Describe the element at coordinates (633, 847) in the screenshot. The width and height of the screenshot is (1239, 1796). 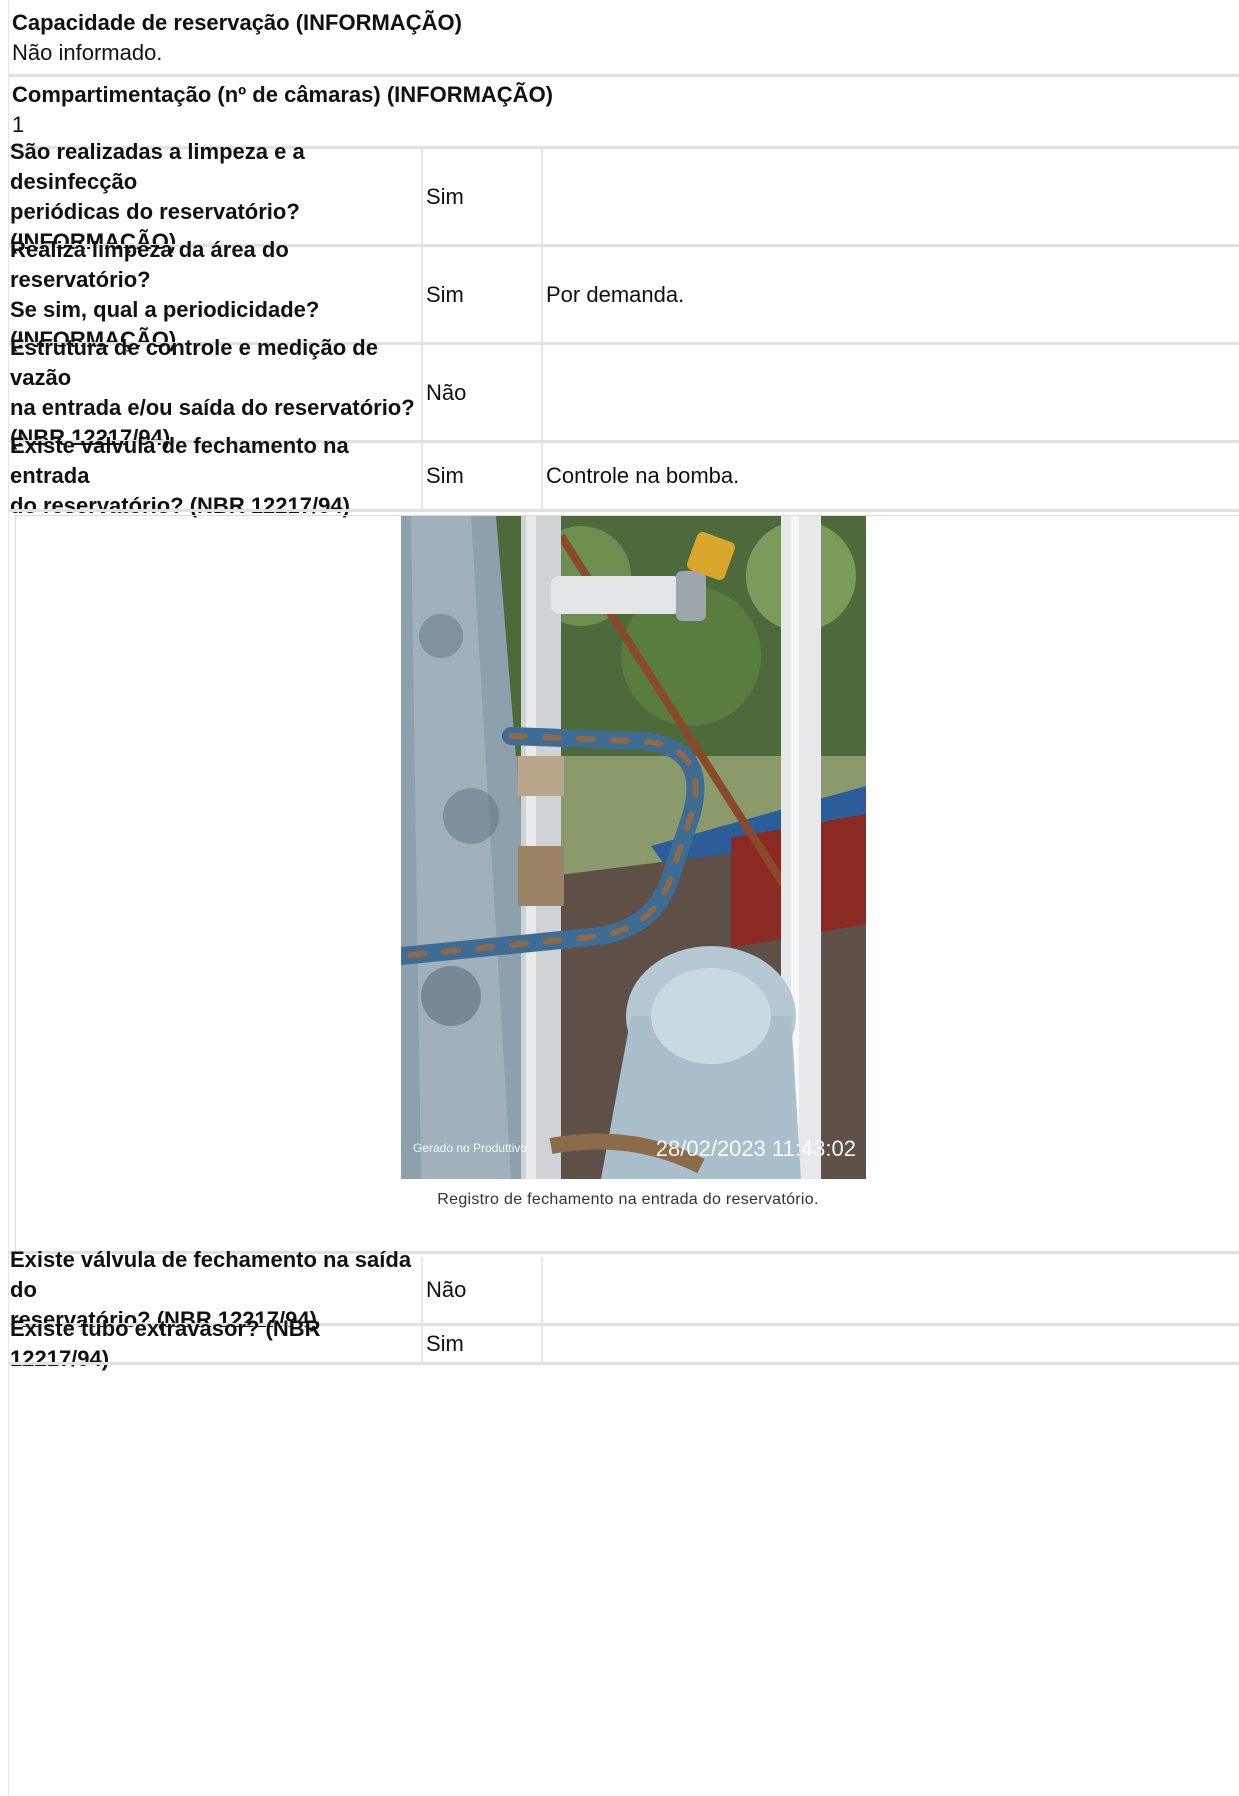
I see `reservoir-valve-photo: Gerado no Produttivo 28/02/2023 11:43:02` at that location.